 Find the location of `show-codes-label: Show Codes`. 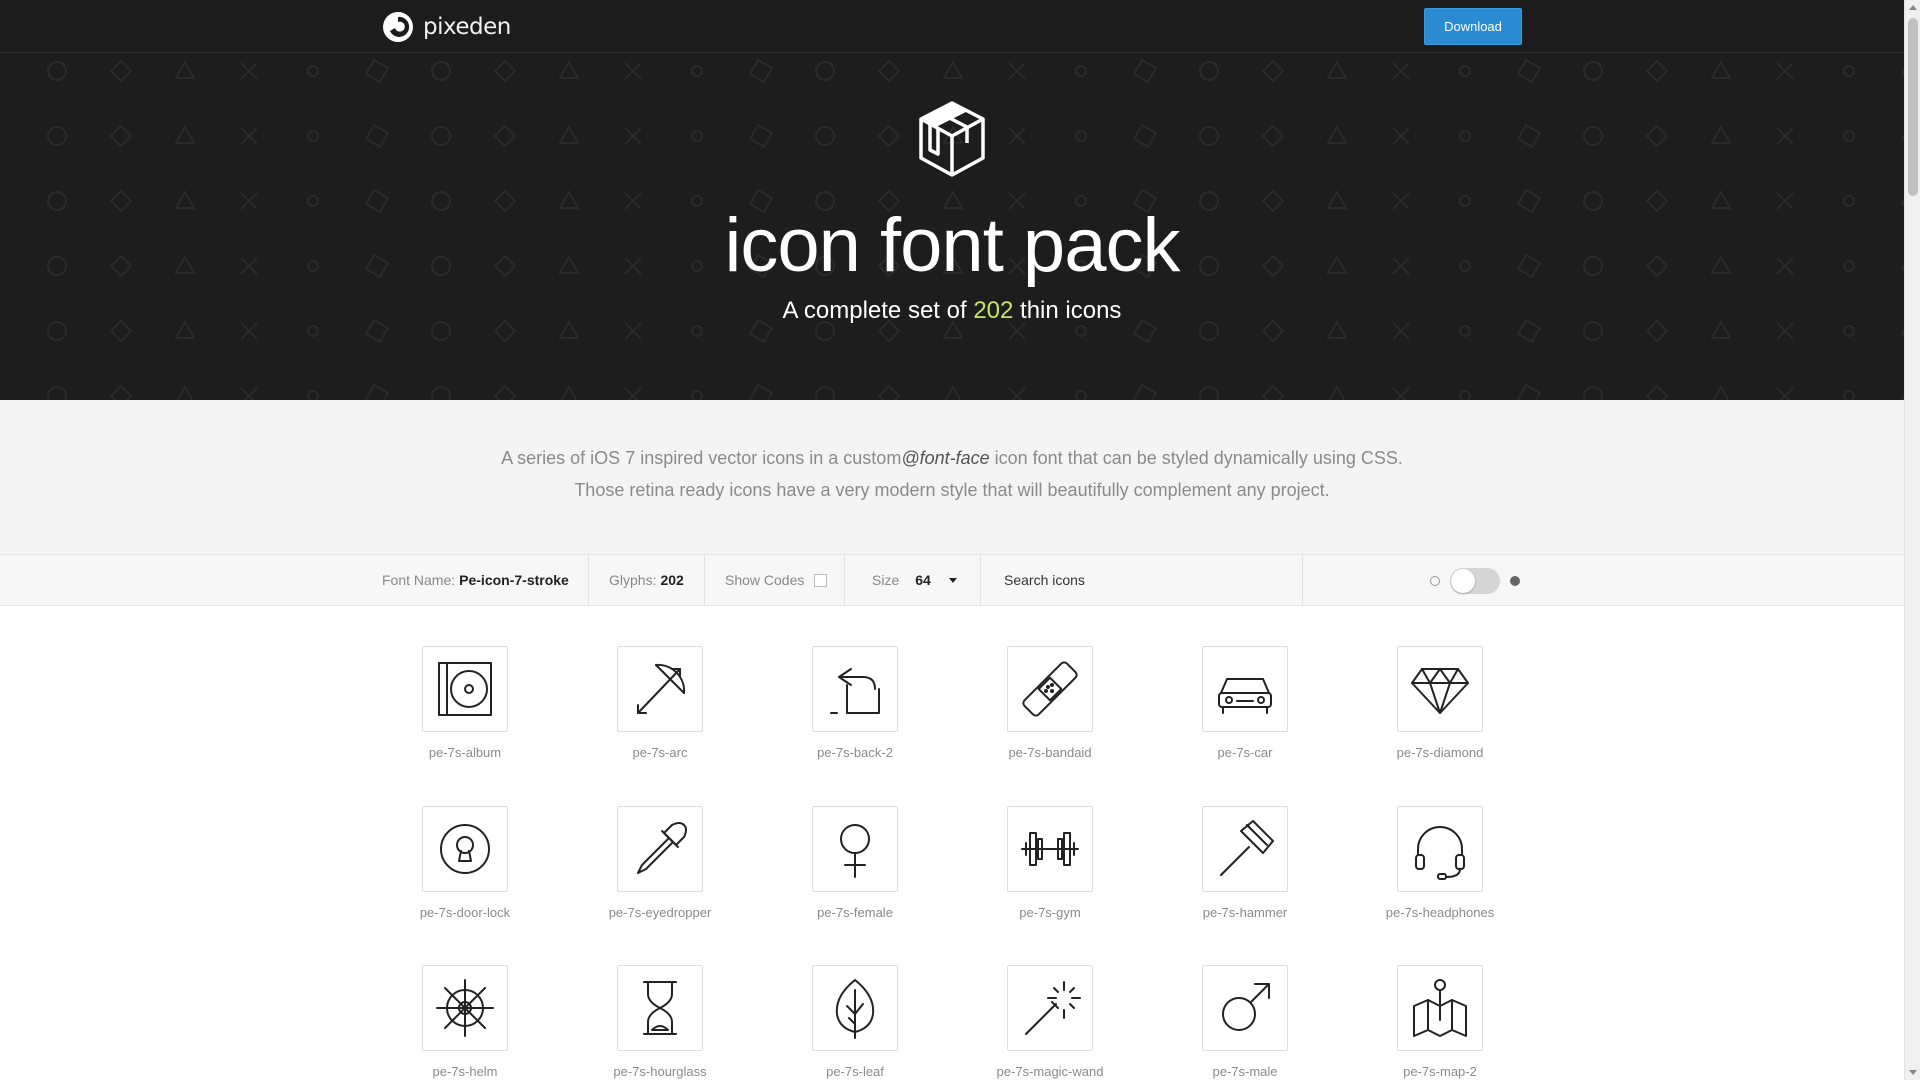

show-codes-label: Show Codes is located at coordinates (765, 580).